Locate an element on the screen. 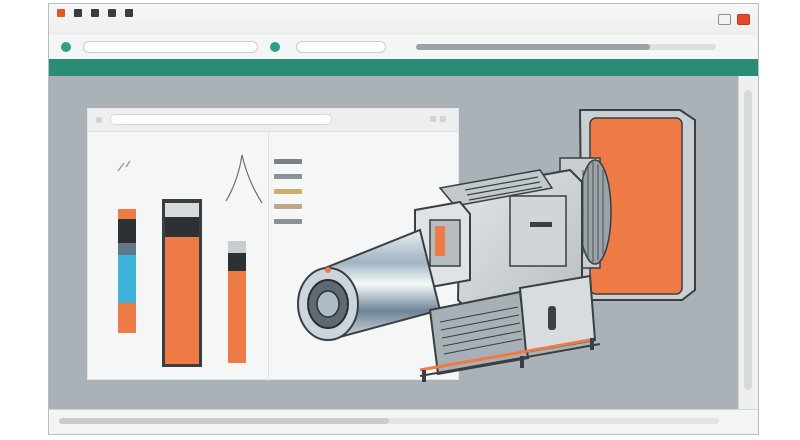 This screenshot has height=440, width=800. chart-bar-3-light is located at coordinates (237, 247).